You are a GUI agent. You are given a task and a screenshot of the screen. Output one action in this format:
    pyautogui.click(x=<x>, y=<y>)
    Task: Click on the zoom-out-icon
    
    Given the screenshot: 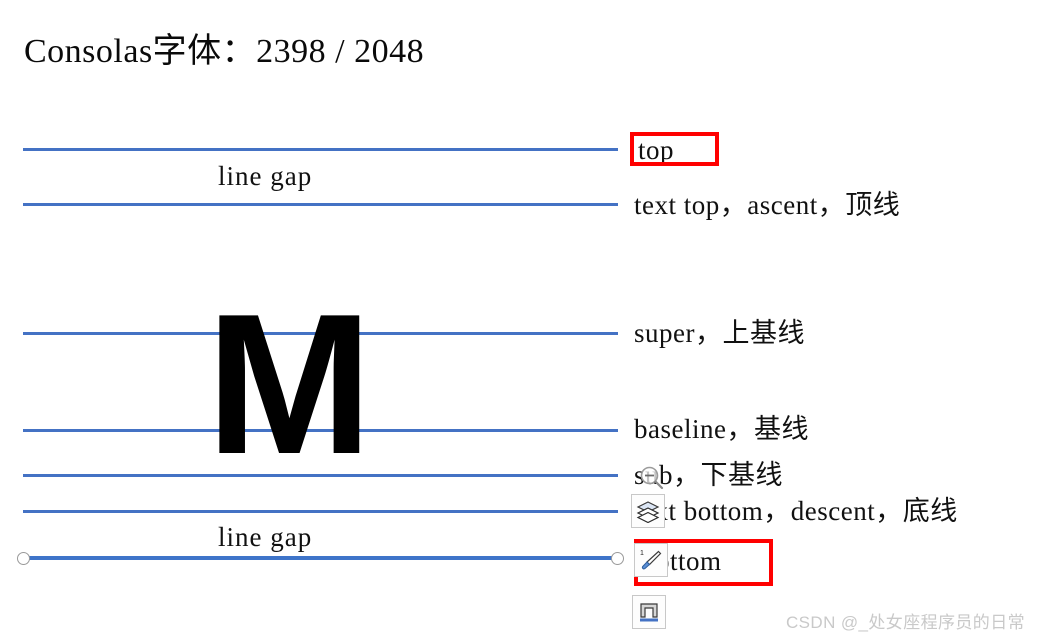 What is the action you would take?
    pyautogui.click(x=651, y=477)
    